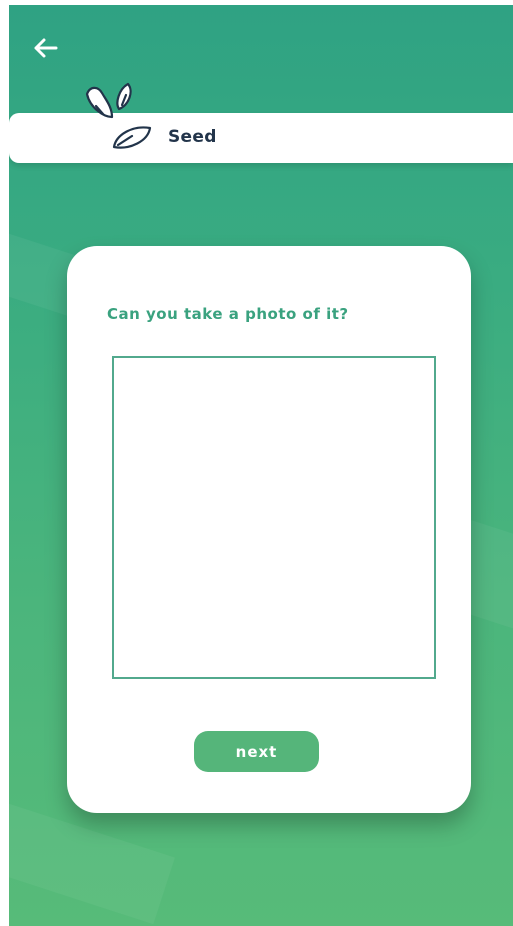 Image resolution: width=513 pixels, height=926 pixels. What do you see at coordinates (92, 860) in the screenshot?
I see `background-streak` at bounding box center [92, 860].